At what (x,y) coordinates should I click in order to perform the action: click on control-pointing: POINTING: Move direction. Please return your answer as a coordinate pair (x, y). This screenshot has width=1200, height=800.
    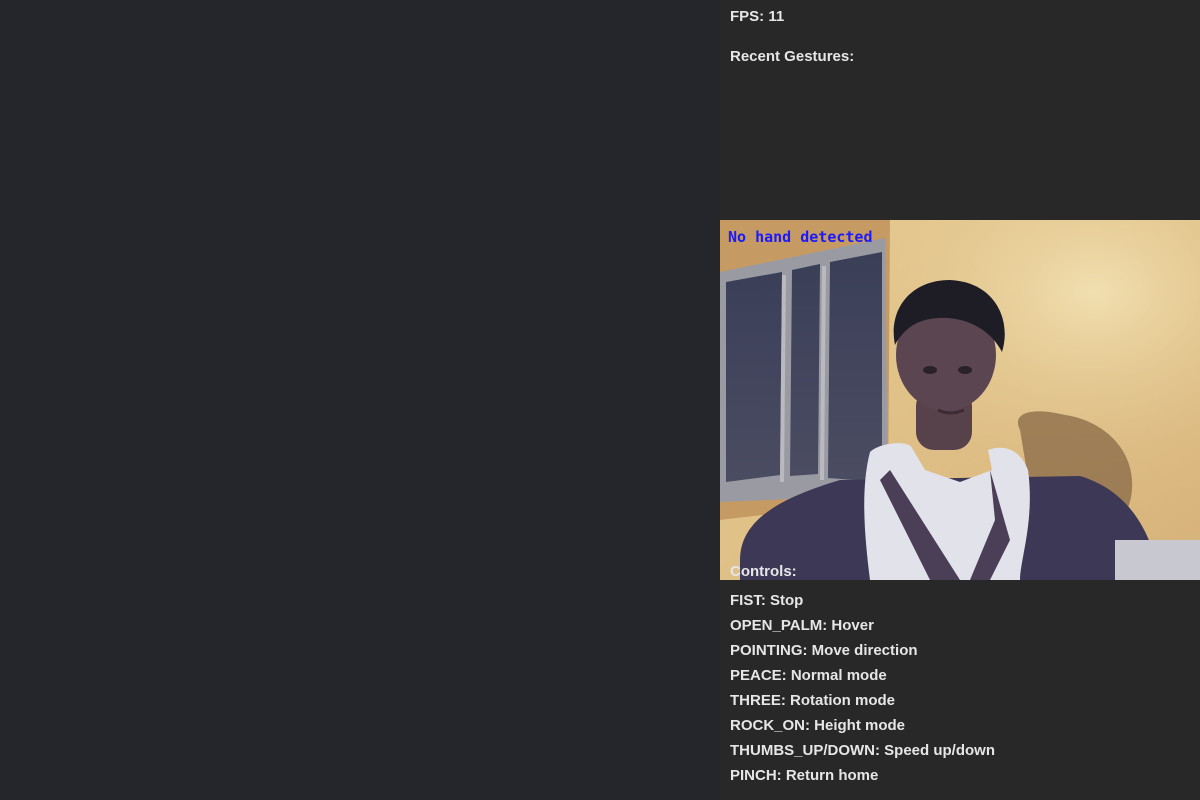
    Looking at the image, I should click on (824, 650).